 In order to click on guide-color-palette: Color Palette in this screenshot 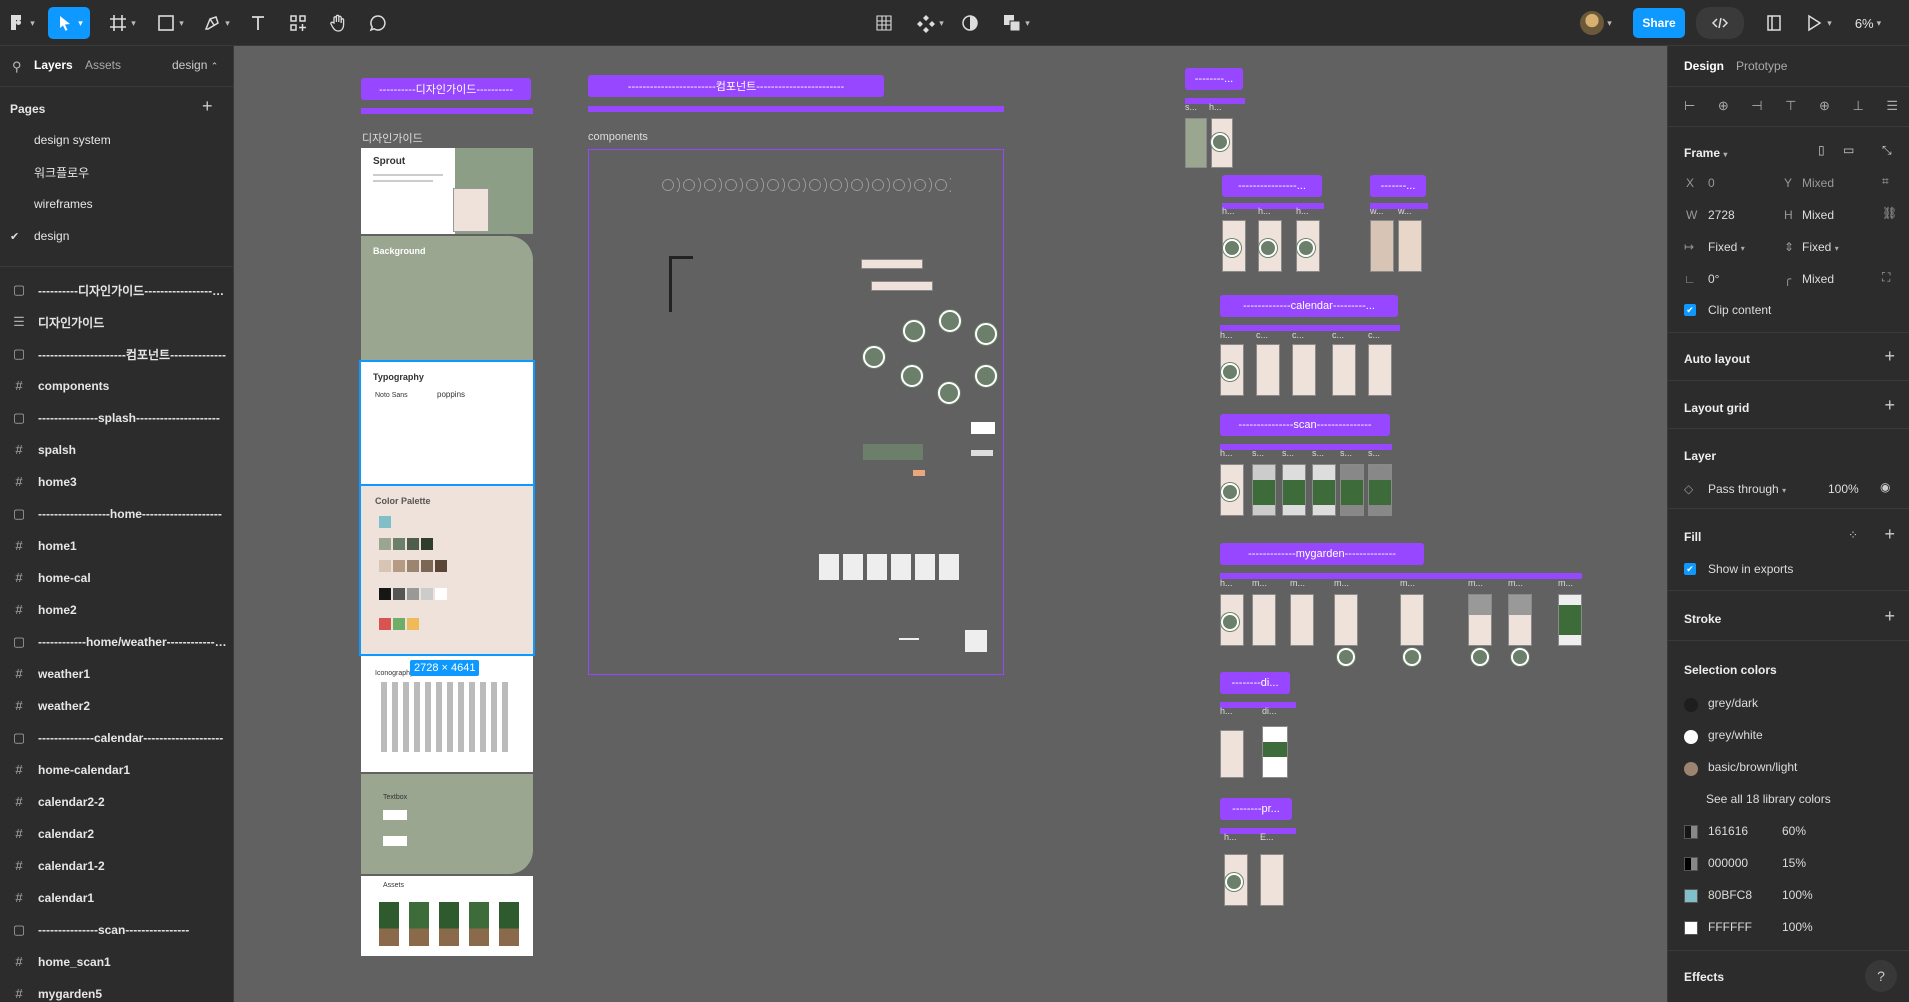, I will do `click(447, 570)`.